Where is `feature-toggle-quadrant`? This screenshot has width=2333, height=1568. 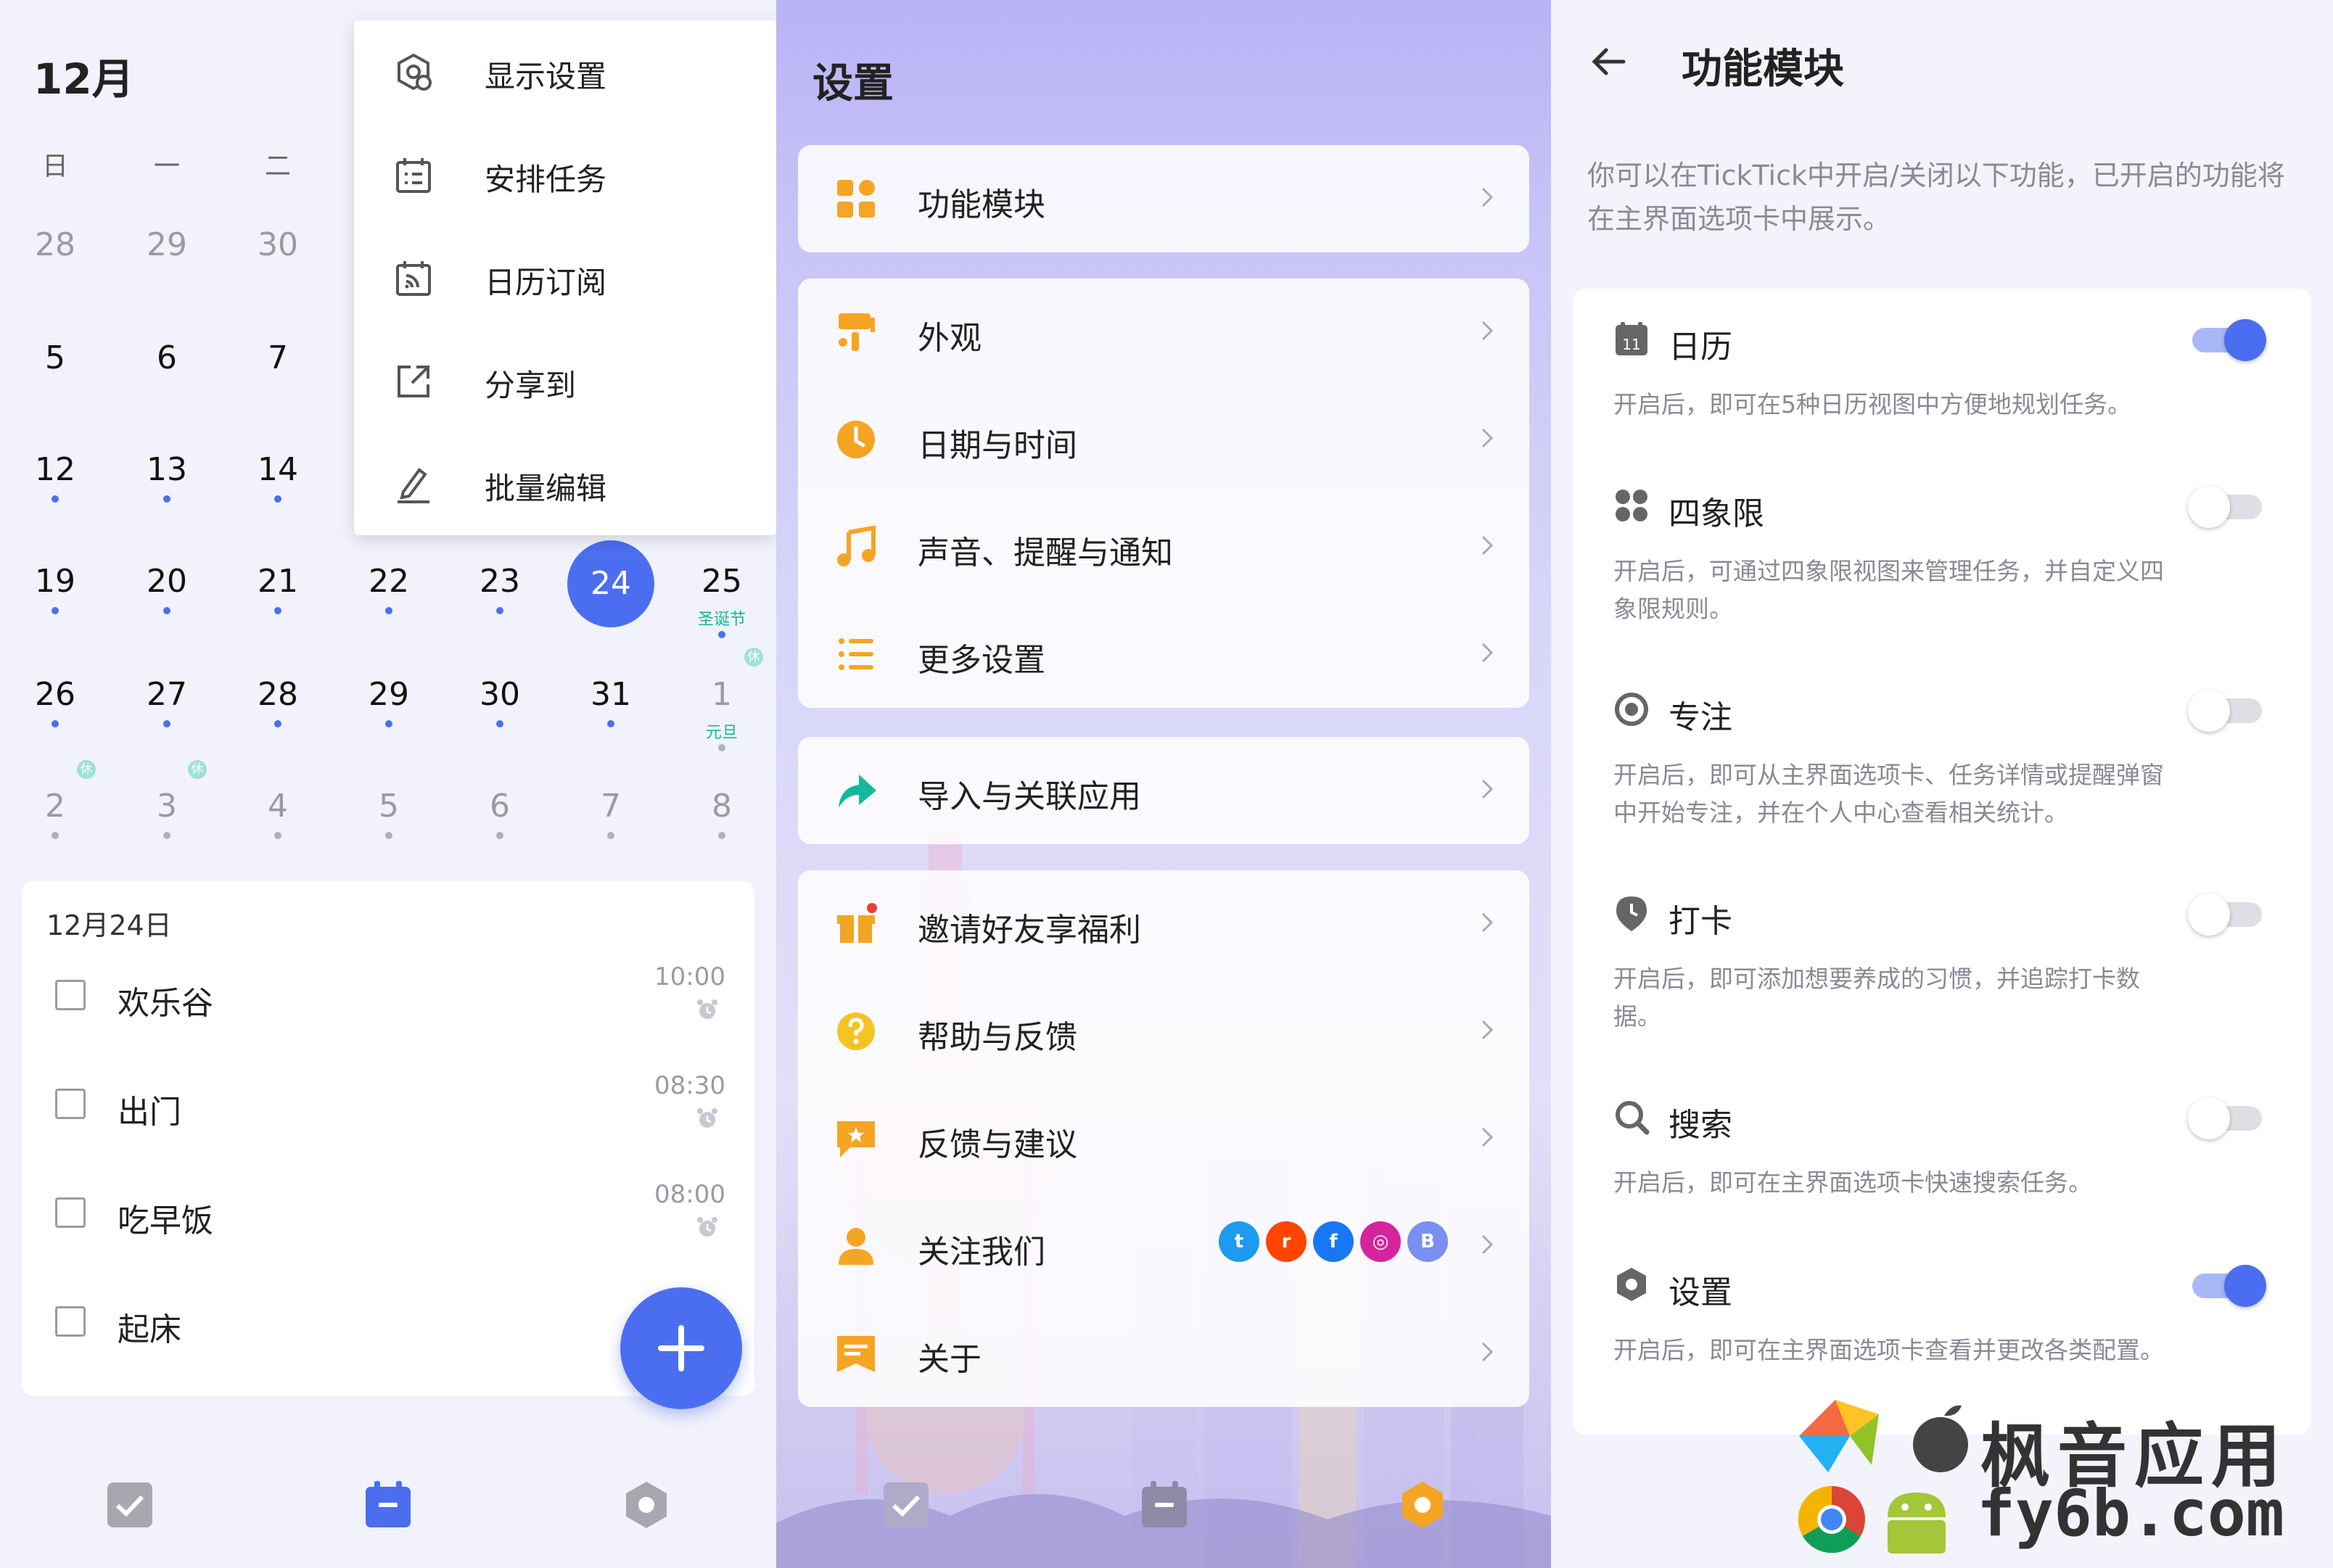
feature-toggle-quadrant is located at coordinates (2225, 507).